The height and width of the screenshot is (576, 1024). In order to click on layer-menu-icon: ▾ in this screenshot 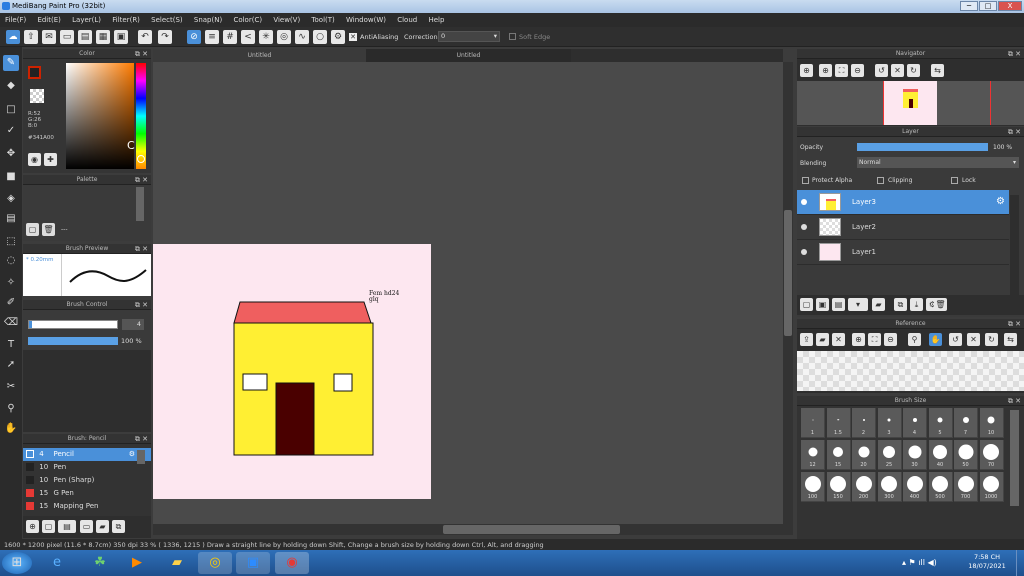, I will do `click(858, 304)`.